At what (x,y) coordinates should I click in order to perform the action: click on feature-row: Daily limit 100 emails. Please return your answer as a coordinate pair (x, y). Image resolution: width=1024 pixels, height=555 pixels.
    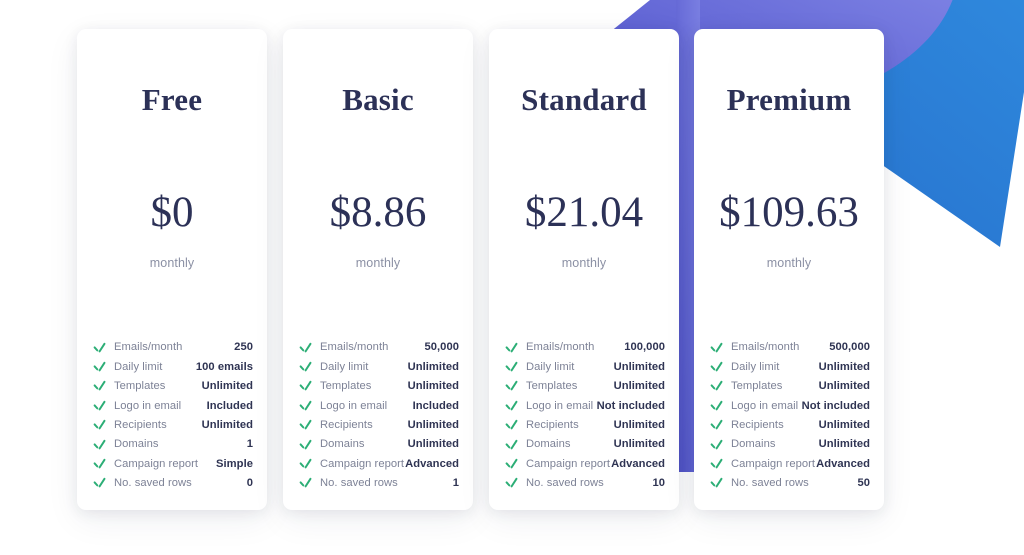
    Looking at the image, I should click on (173, 366).